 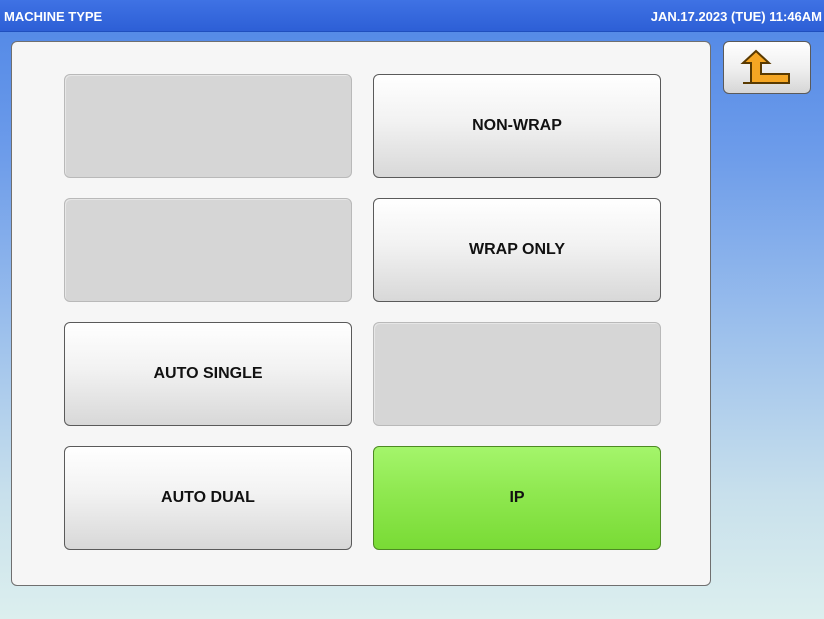 I want to click on auto-dual-button: AUTO DUAL, so click(x=208, y=498).